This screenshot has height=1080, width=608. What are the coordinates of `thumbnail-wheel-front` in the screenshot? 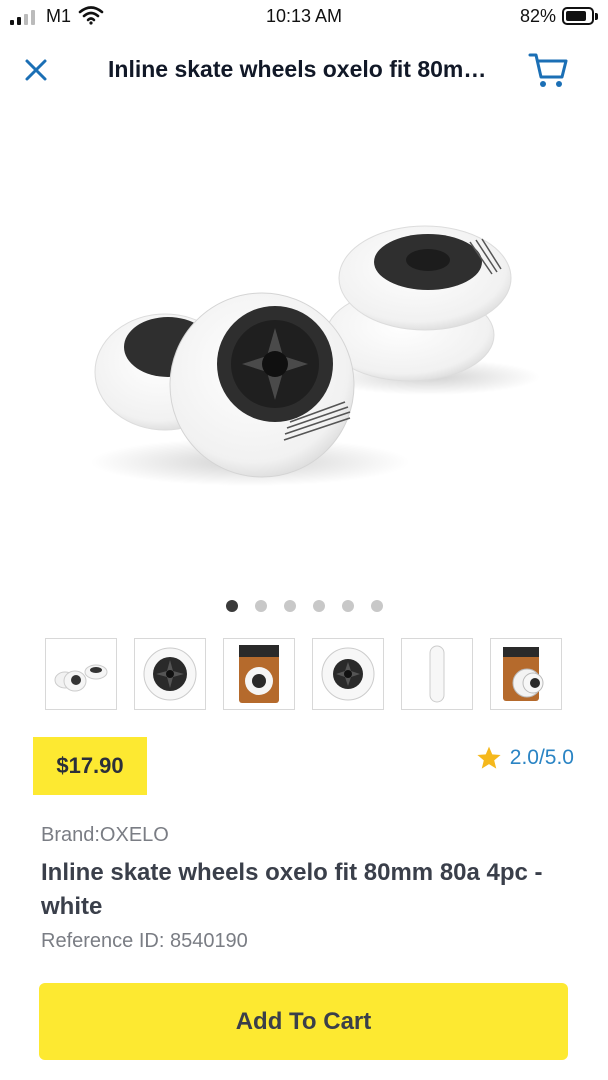 It's located at (170, 674).